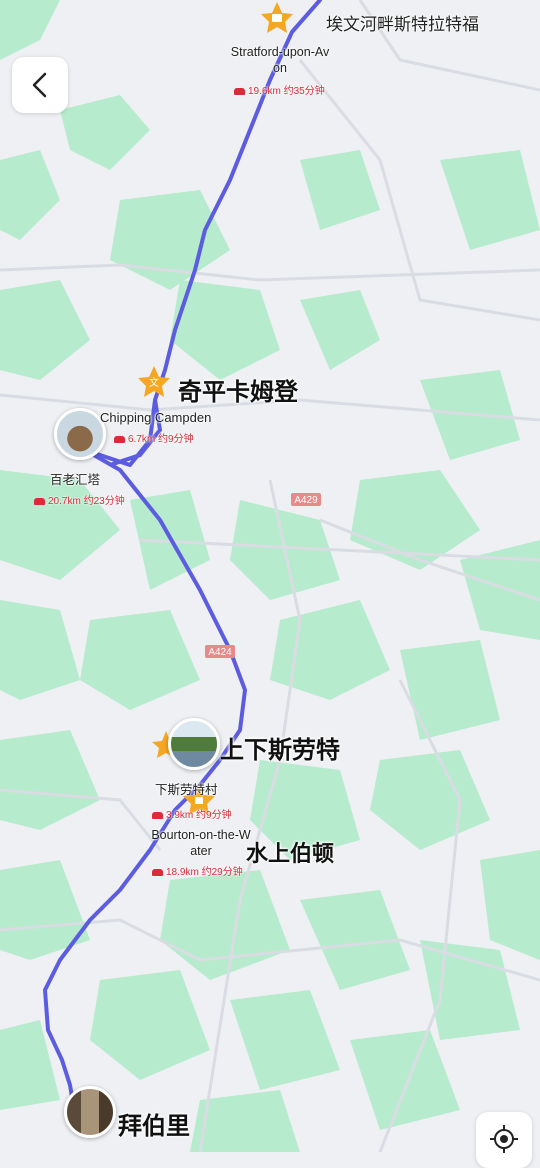  What do you see at coordinates (192, 813) in the screenshot?
I see `lower-slaughter-distance: 3.9km 约9分钟` at bounding box center [192, 813].